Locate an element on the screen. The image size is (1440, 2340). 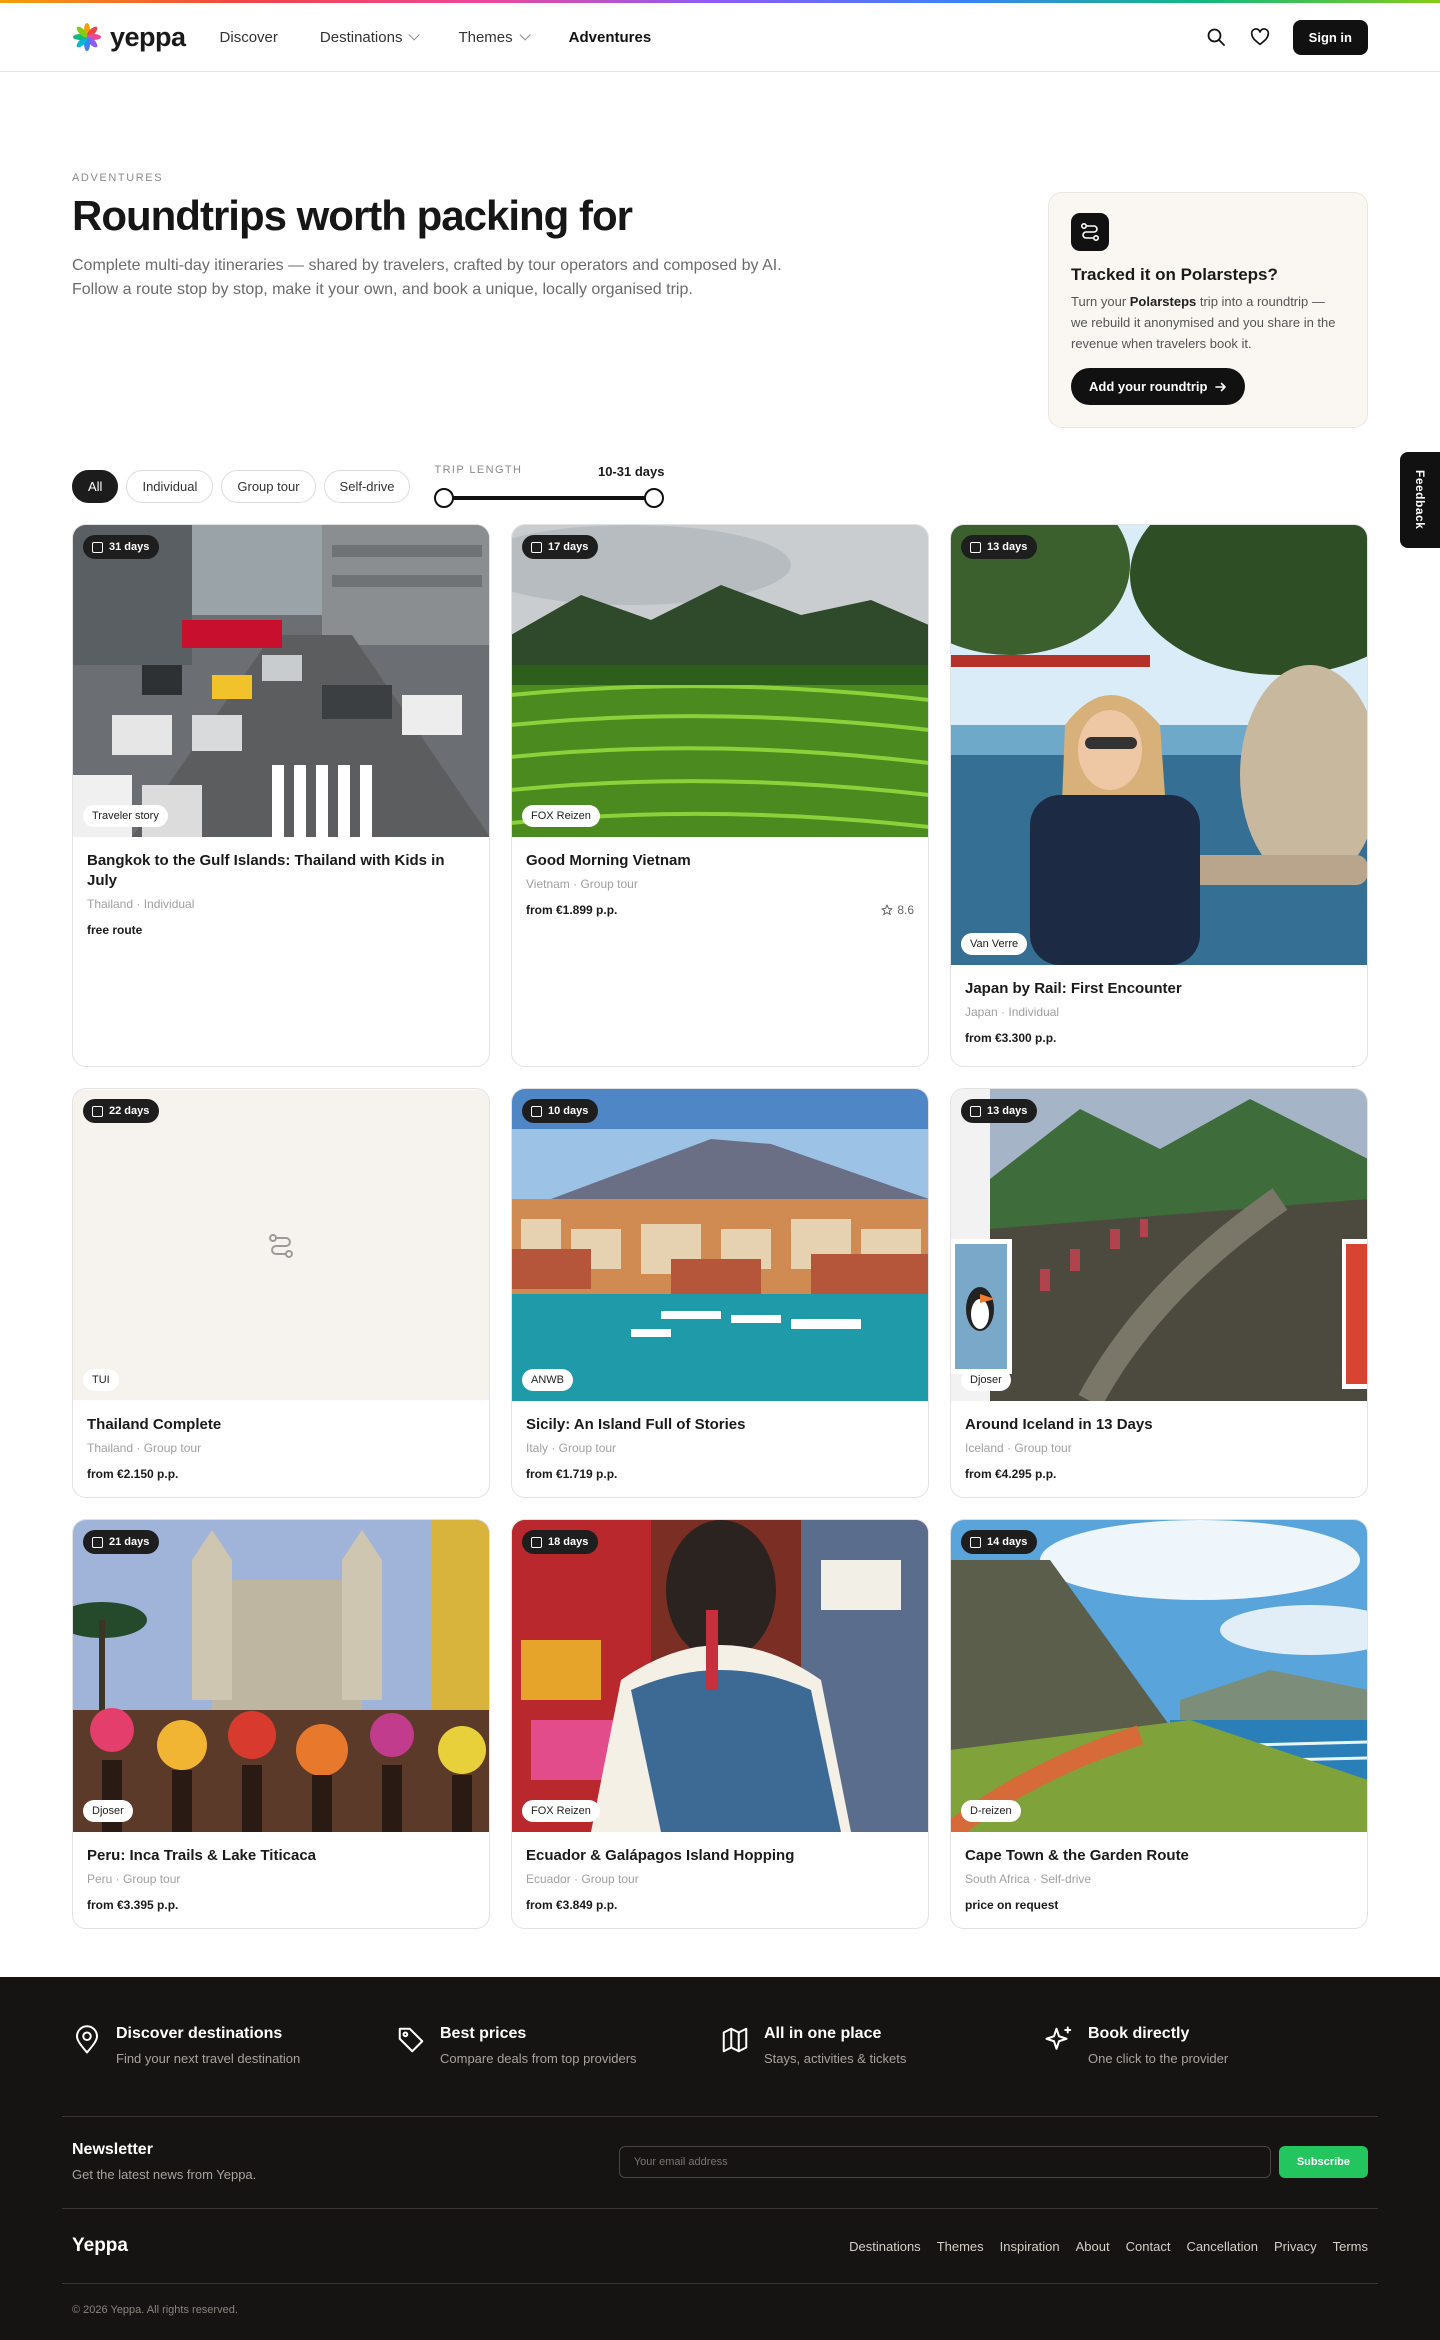
trip-image: 18 days FOX Reizen is located at coordinates (720, 1676).